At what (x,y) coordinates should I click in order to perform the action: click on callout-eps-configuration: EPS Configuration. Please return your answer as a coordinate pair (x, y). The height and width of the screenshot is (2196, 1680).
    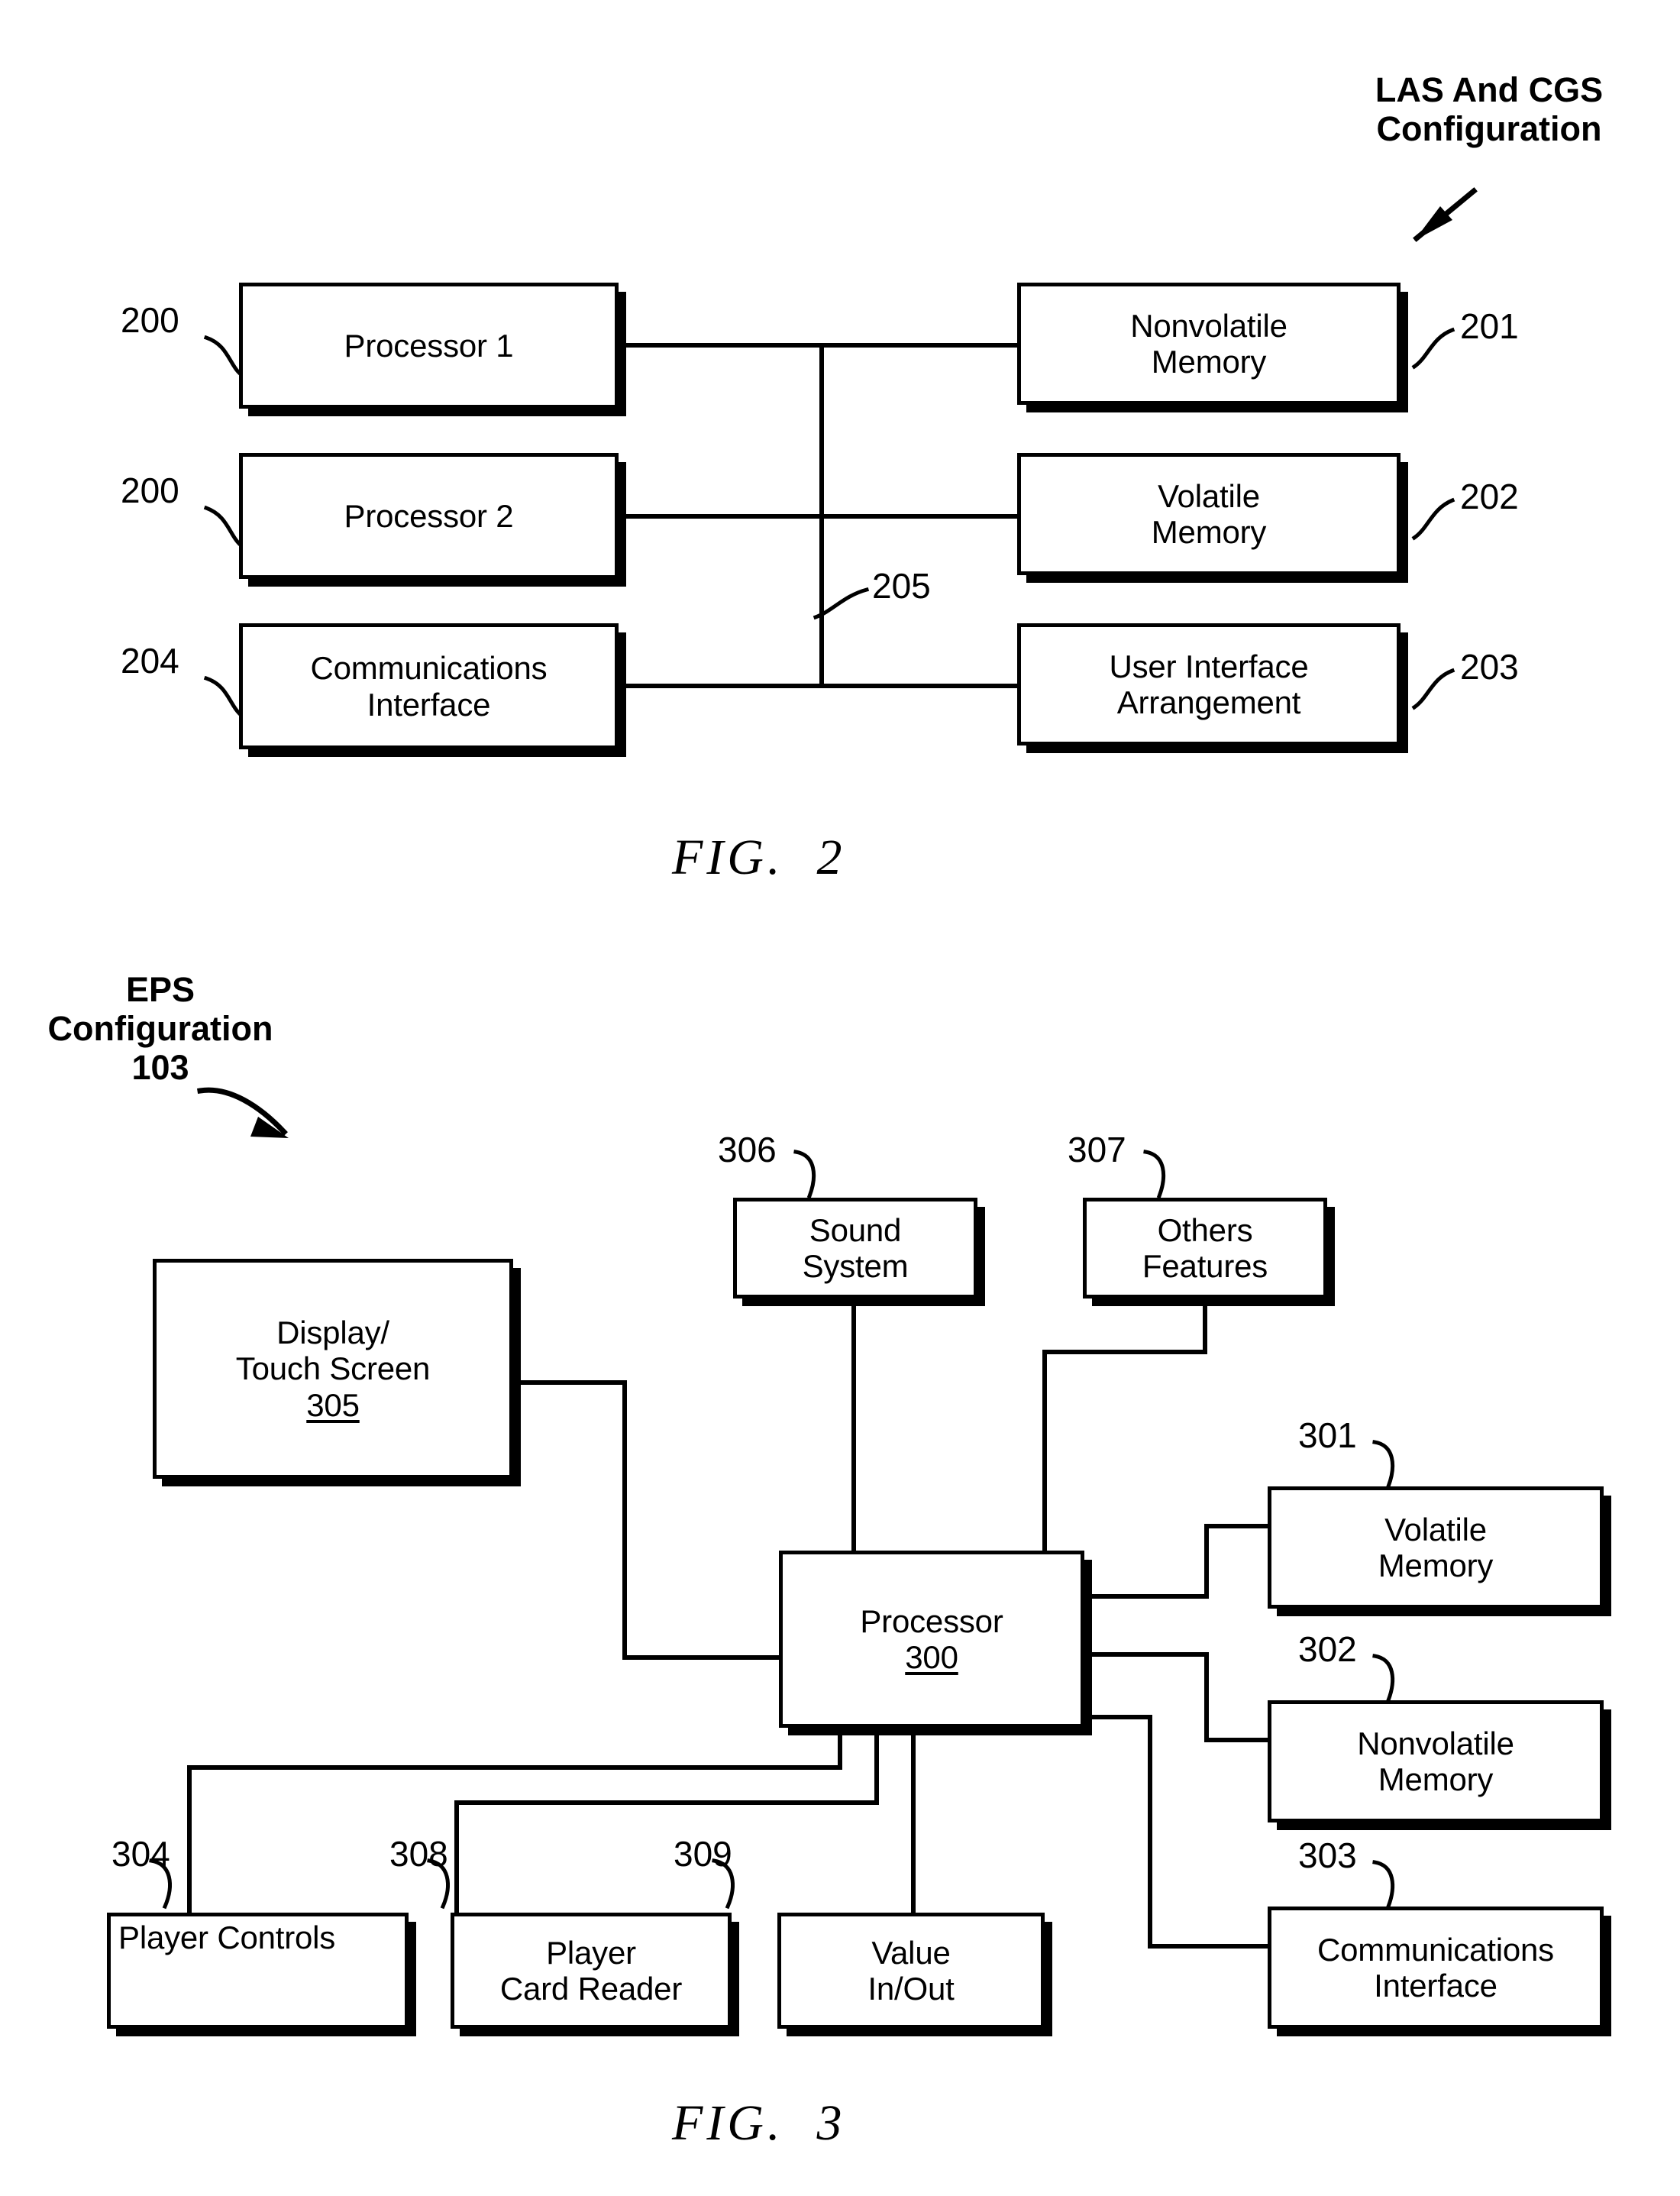
    Looking at the image, I should click on (160, 1010).